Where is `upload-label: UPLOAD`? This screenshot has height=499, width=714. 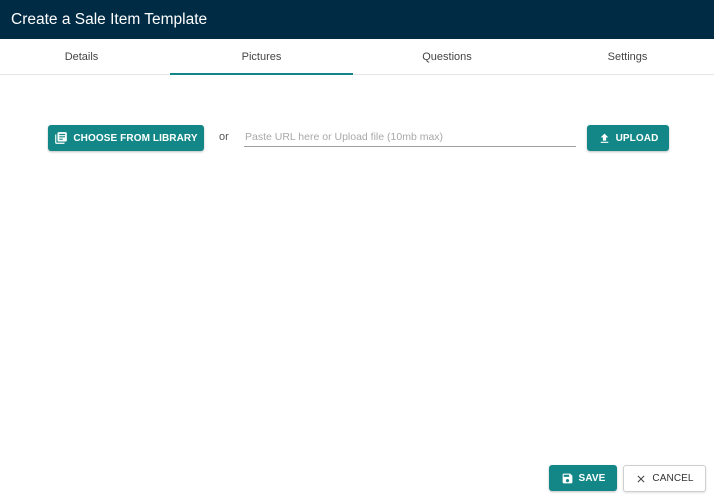
upload-label: UPLOAD is located at coordinates (637, 138).